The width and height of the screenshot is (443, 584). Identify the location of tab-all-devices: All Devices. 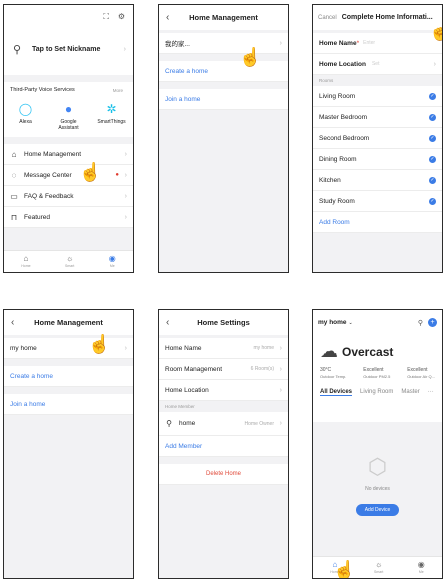
(336, 392).